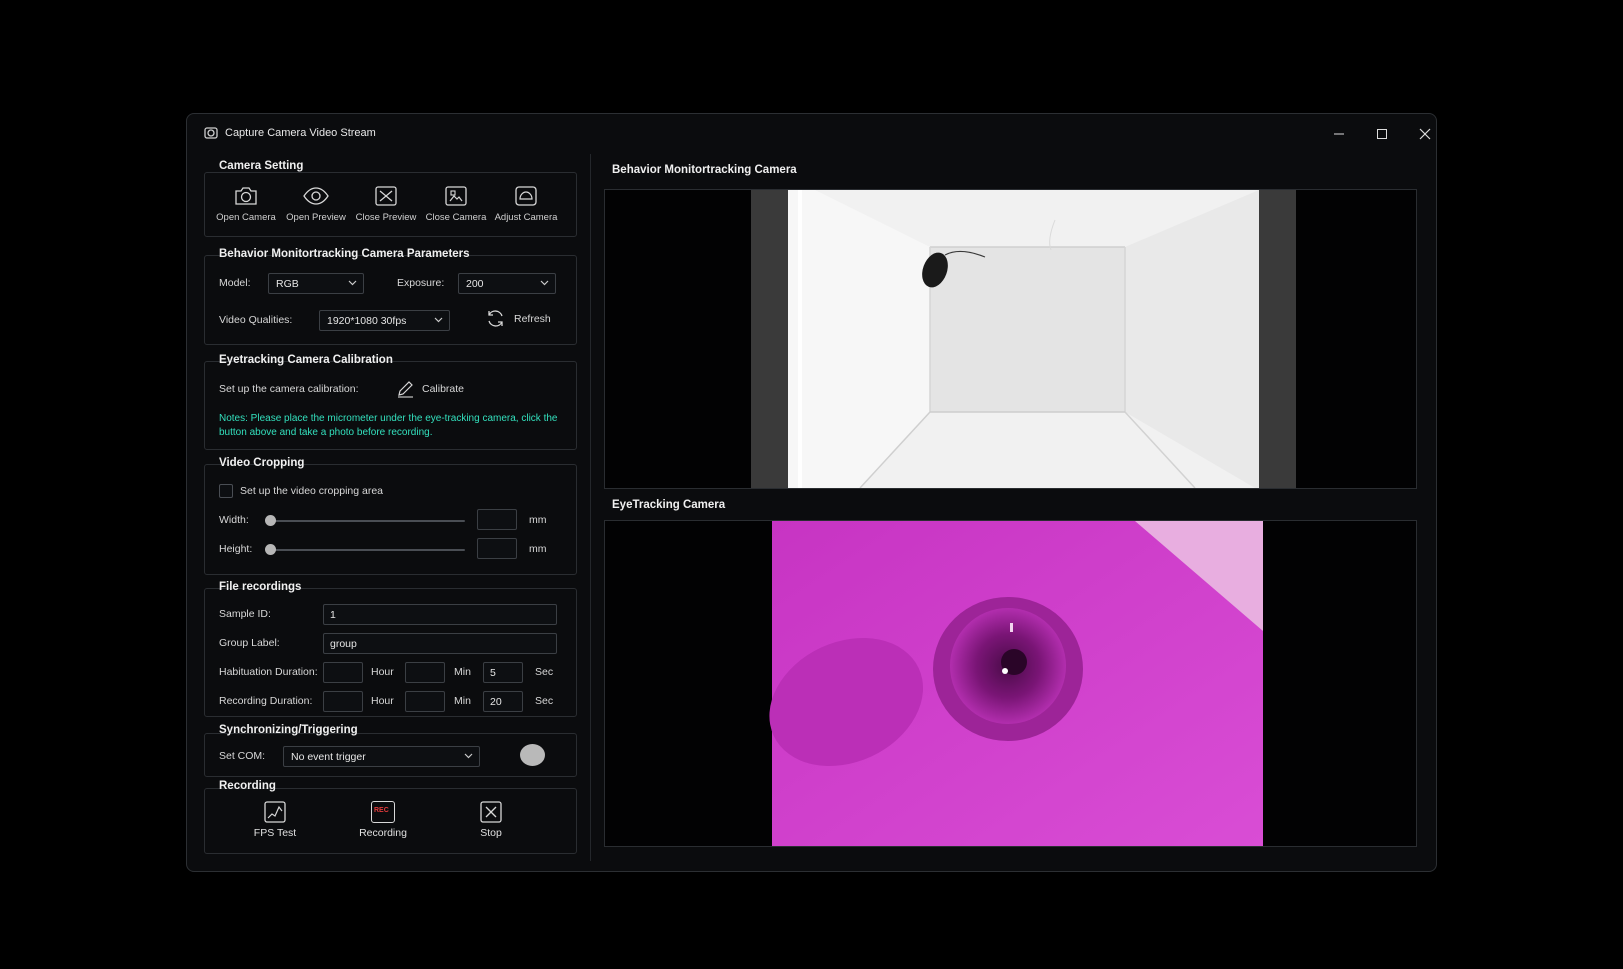 Image resolution: width=1623 pixels, height=969 pixels. I want to click on close-icon, so click(1425, 134).